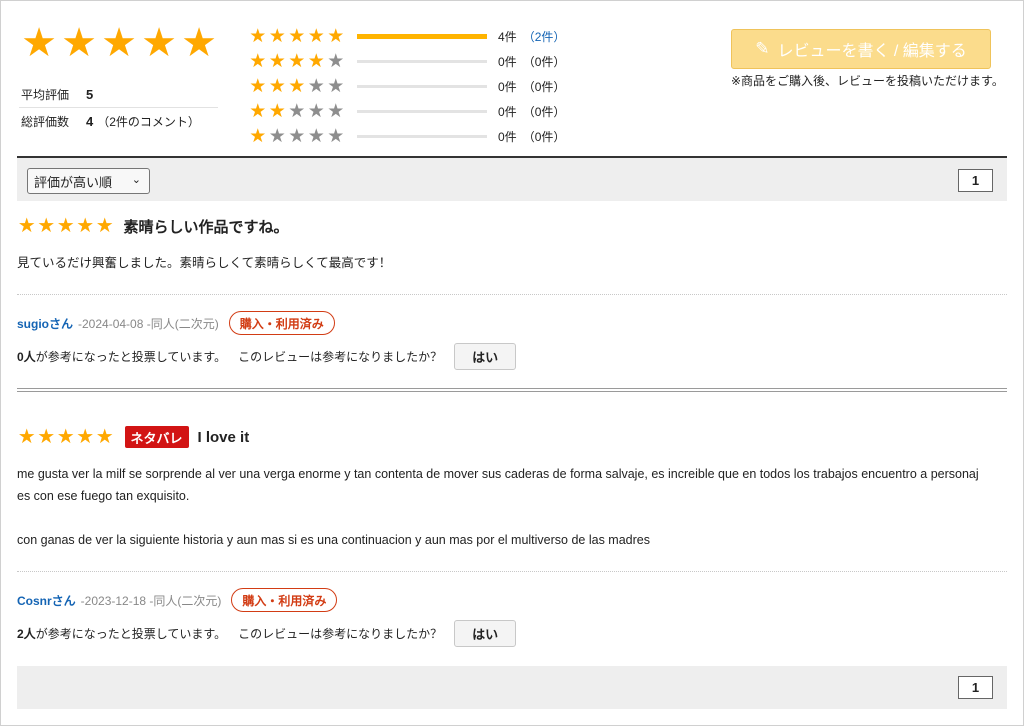  I want to click on review-header: ★ ★ ★ ★ ★ 素晴らしい作品ですね。, so click(153, 226).